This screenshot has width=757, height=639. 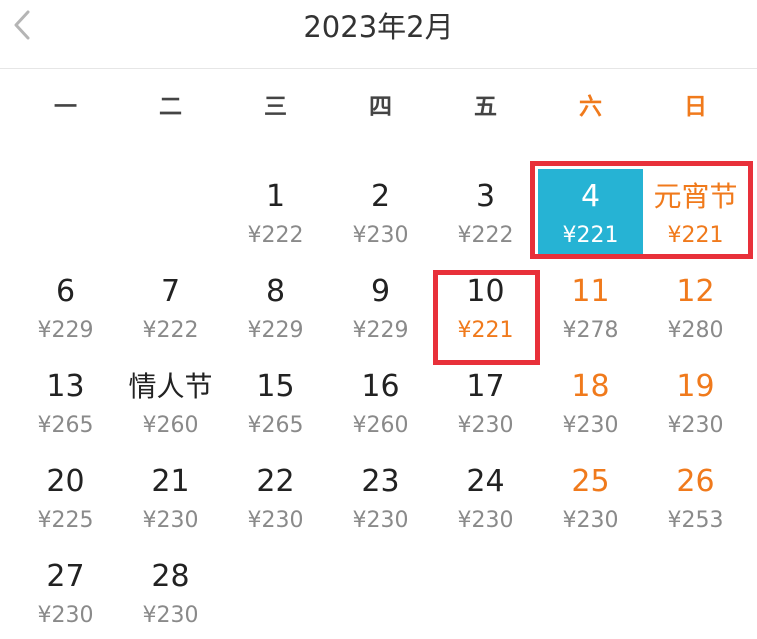 What do you see at coordinates (695, 330) in the screenshot?
I see `day-price: ¥280` at bounding box center [695, 330].